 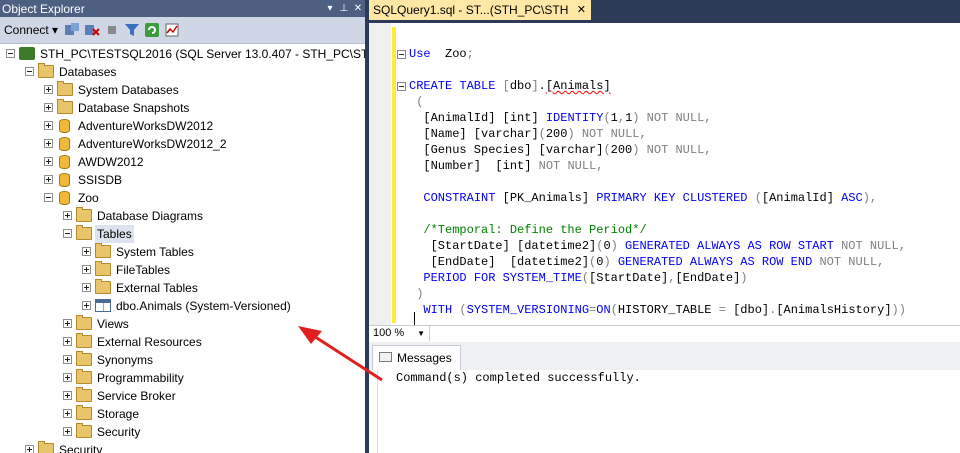 I want to click on tree-item: Zoo, so click(x=182, y=198).